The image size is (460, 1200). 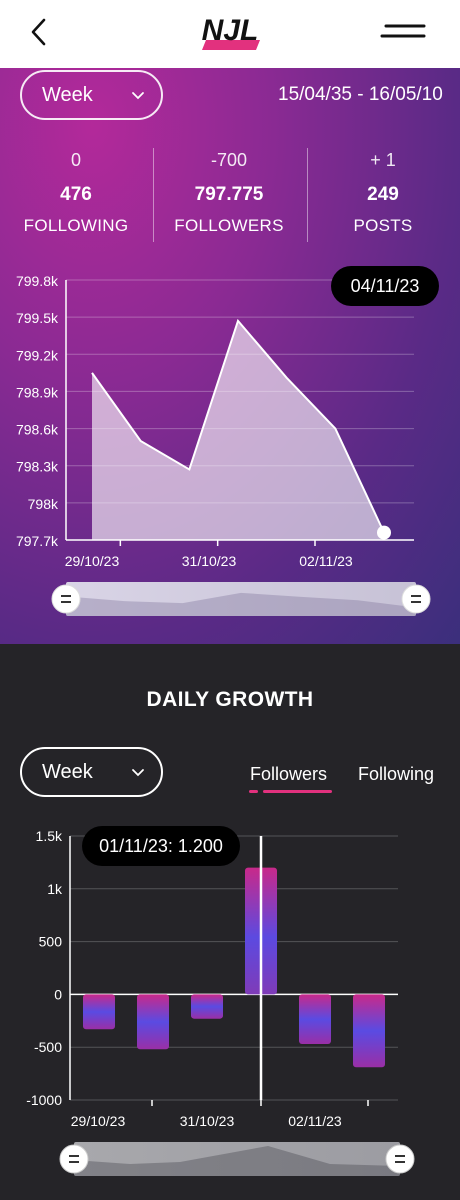 I want to click on stat-label: FOLLOWING, so click(x=76, y=225).